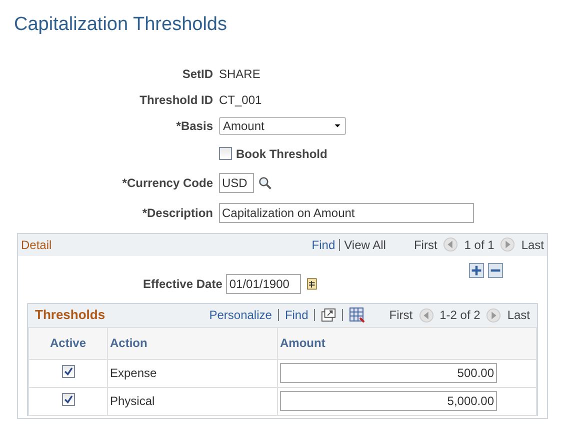 The width and height of the screenshot is (561, 425). I want to click on checkbox-label: Book Threshold, so click(282, 154).